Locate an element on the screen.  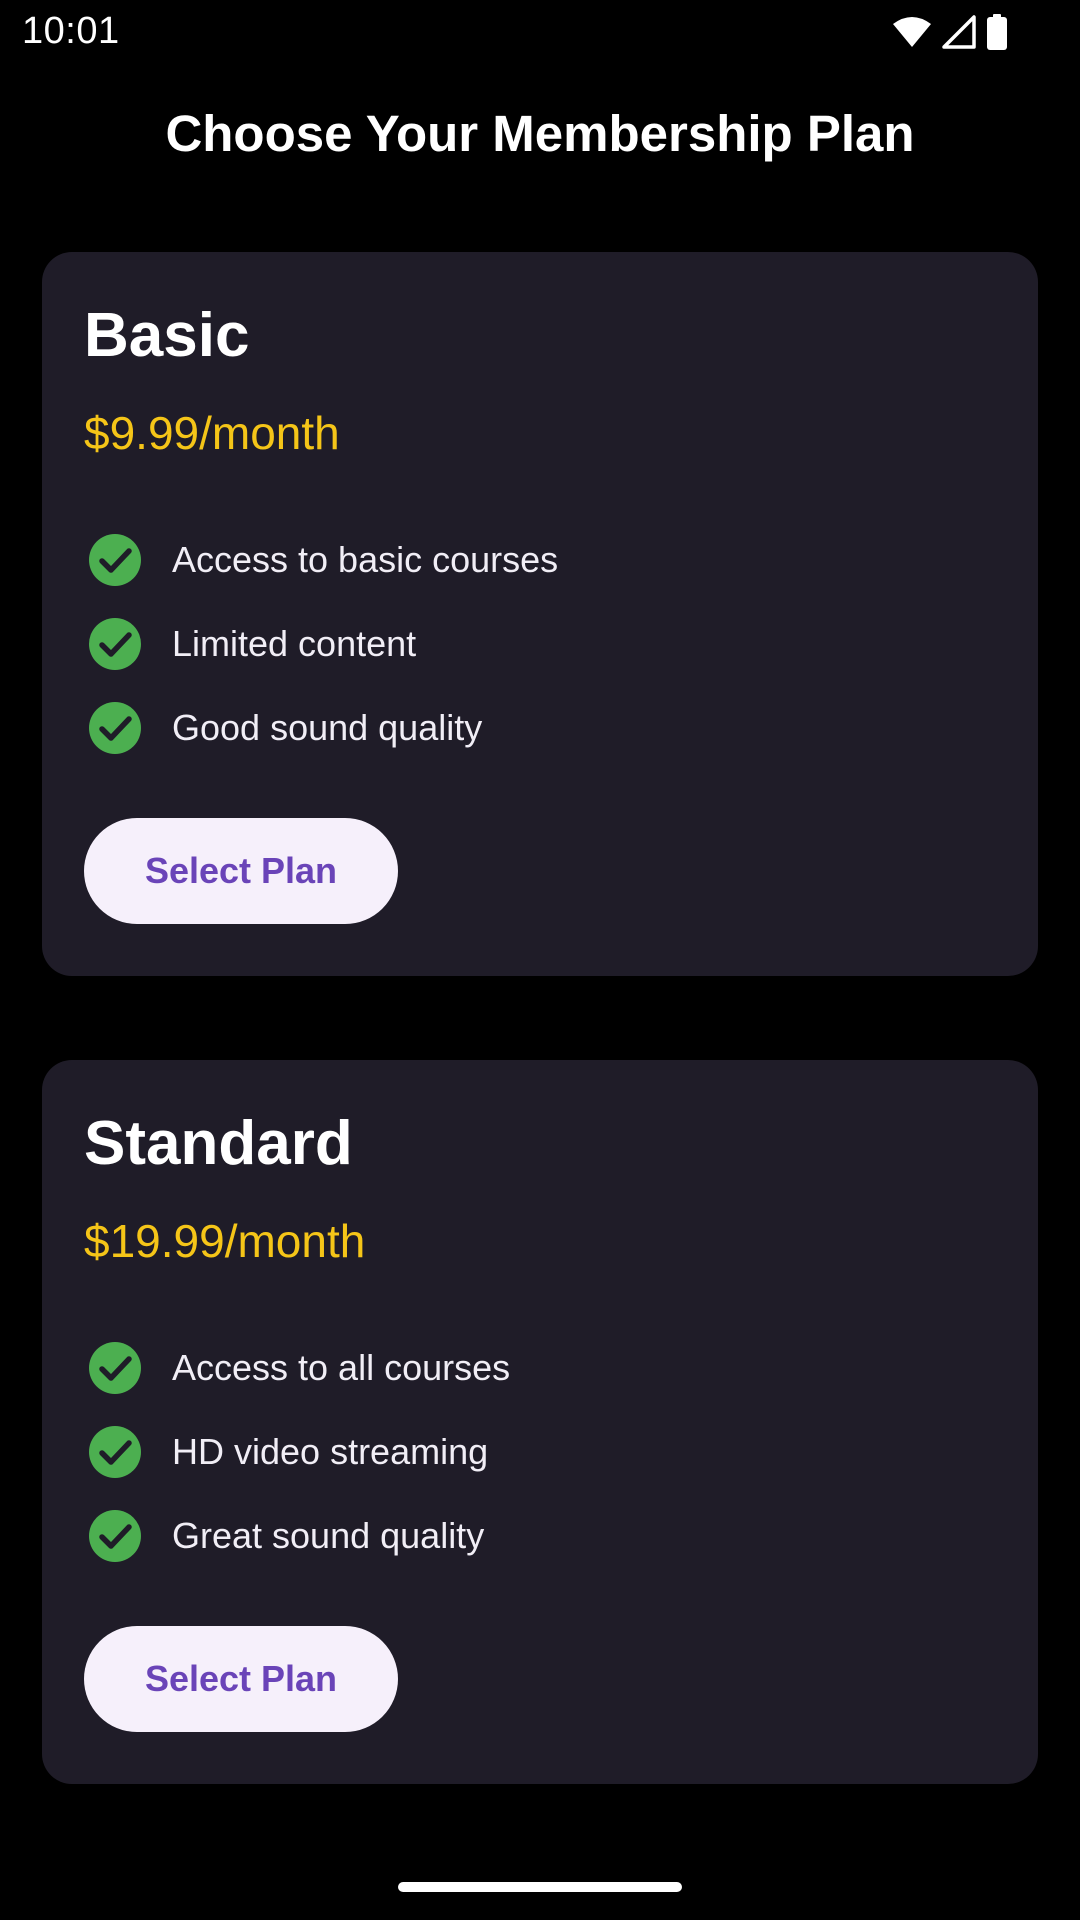
home-indicator is located at coordinates (540, 1887).